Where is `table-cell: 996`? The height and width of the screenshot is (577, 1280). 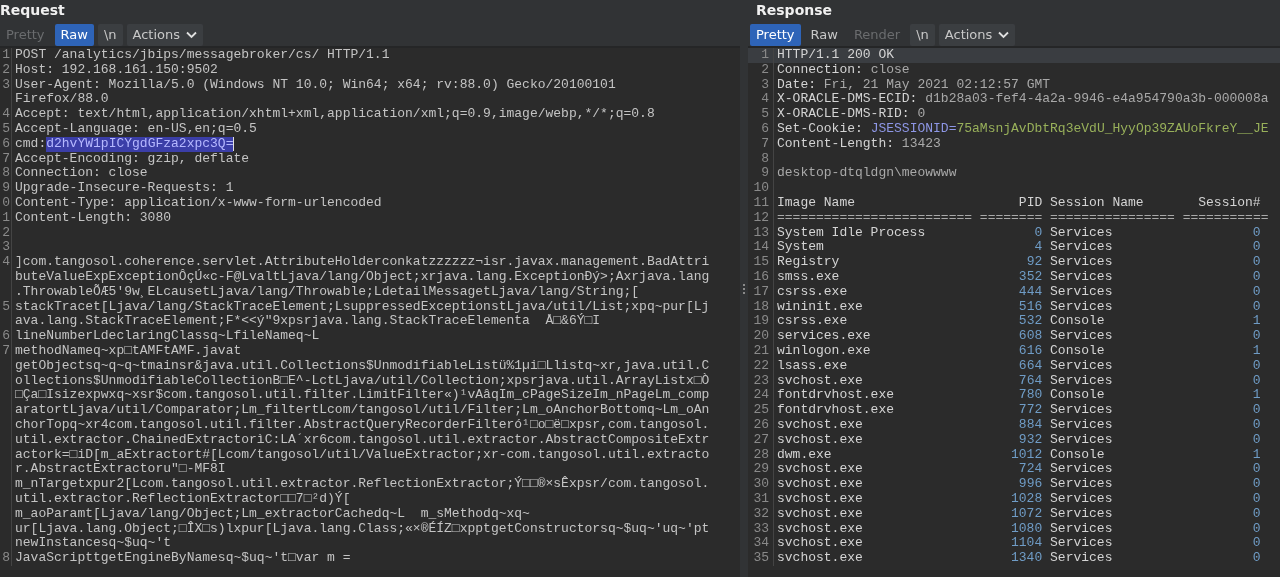 table-cell: 996 is located at coordinates (1030, 484).